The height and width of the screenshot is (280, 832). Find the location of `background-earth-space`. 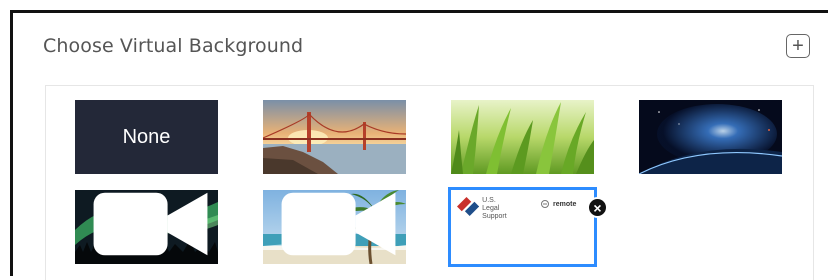

background-earth-space is located at coordinates (710, 137).